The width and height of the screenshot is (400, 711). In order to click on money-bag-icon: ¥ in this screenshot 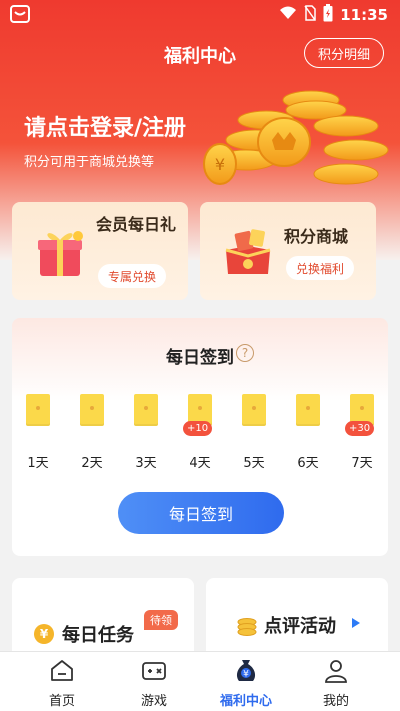, I will do `click(246, 671)`.